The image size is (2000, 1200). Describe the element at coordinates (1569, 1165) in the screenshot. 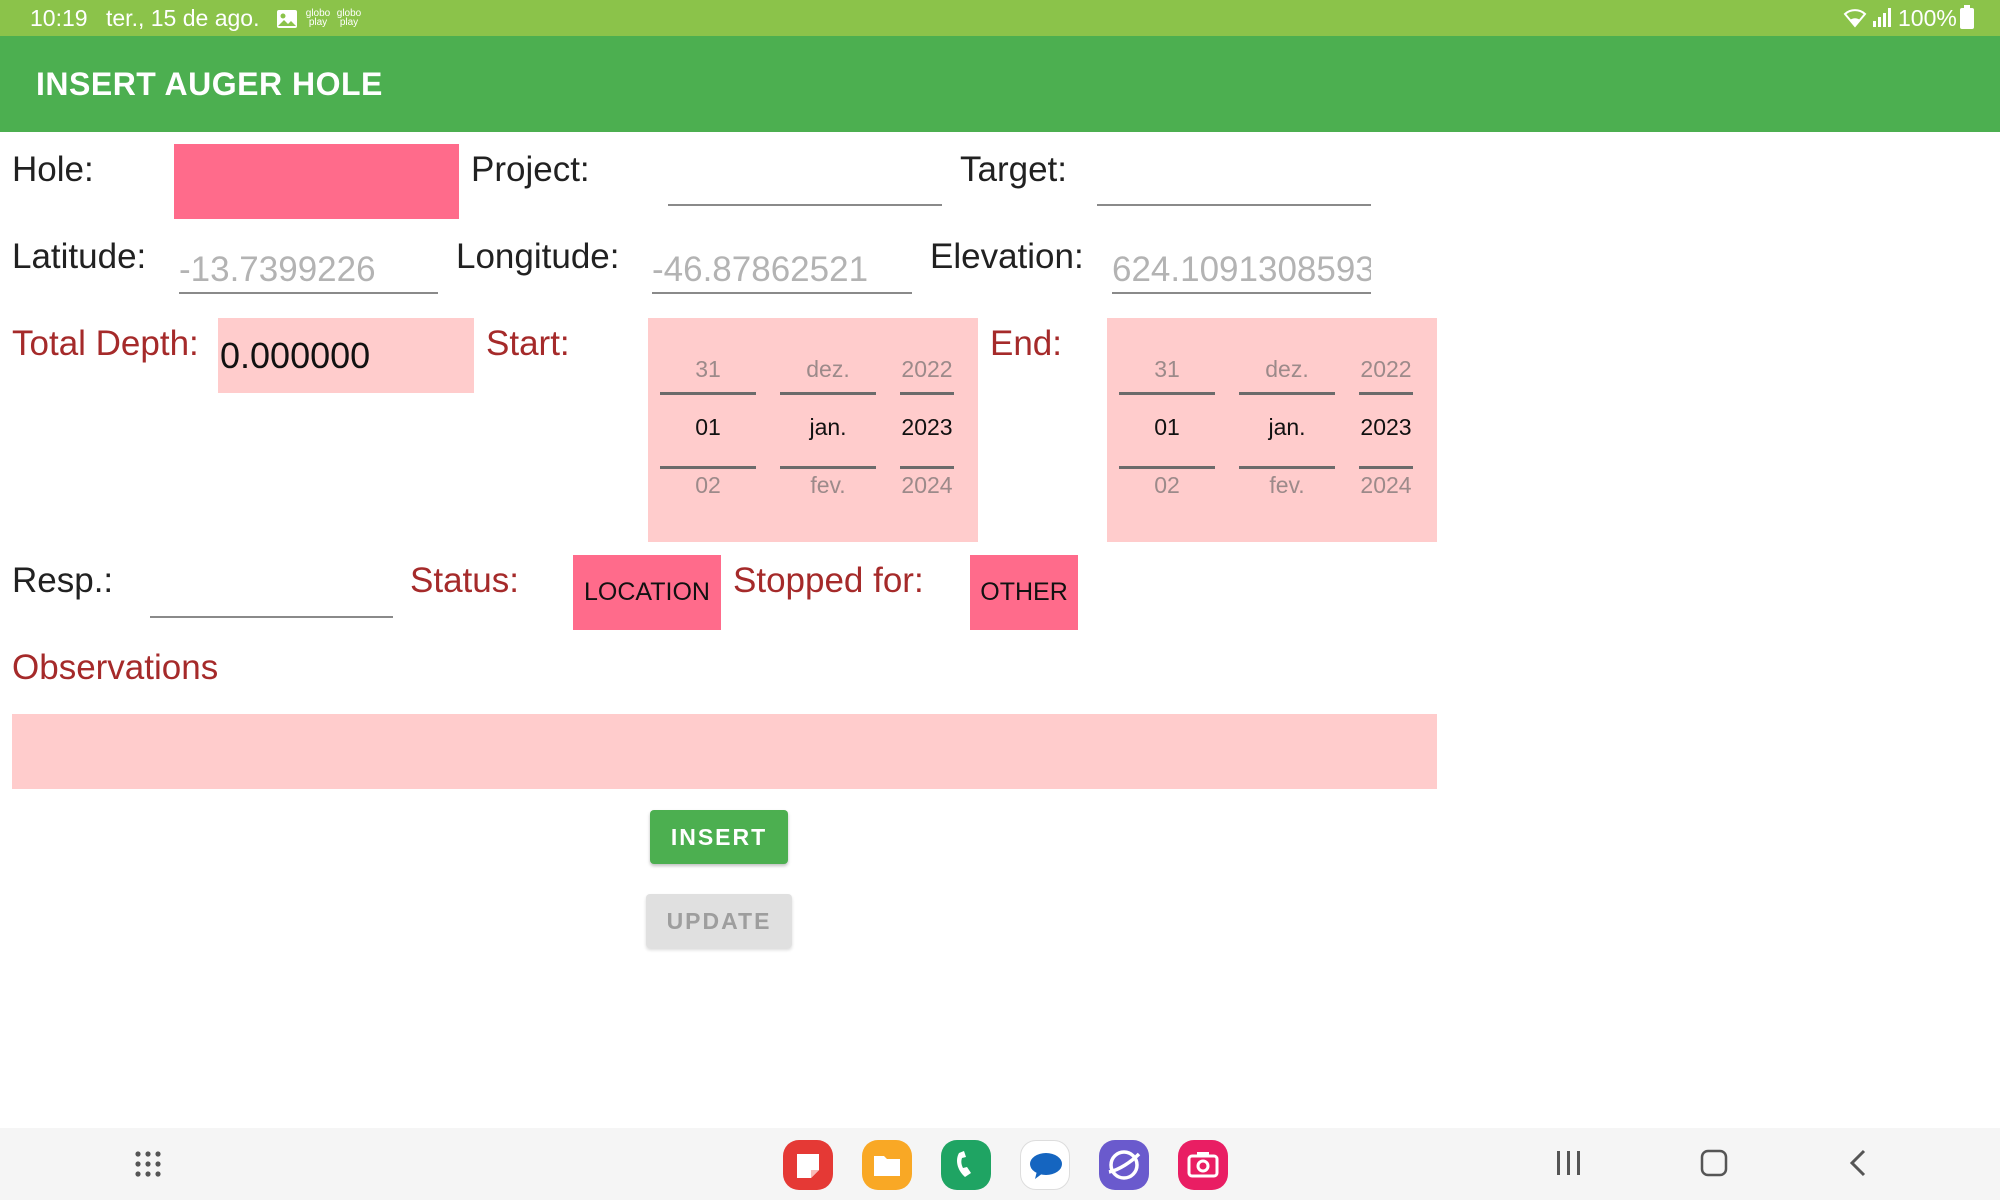

I see `recent-apps-icon` at that location.